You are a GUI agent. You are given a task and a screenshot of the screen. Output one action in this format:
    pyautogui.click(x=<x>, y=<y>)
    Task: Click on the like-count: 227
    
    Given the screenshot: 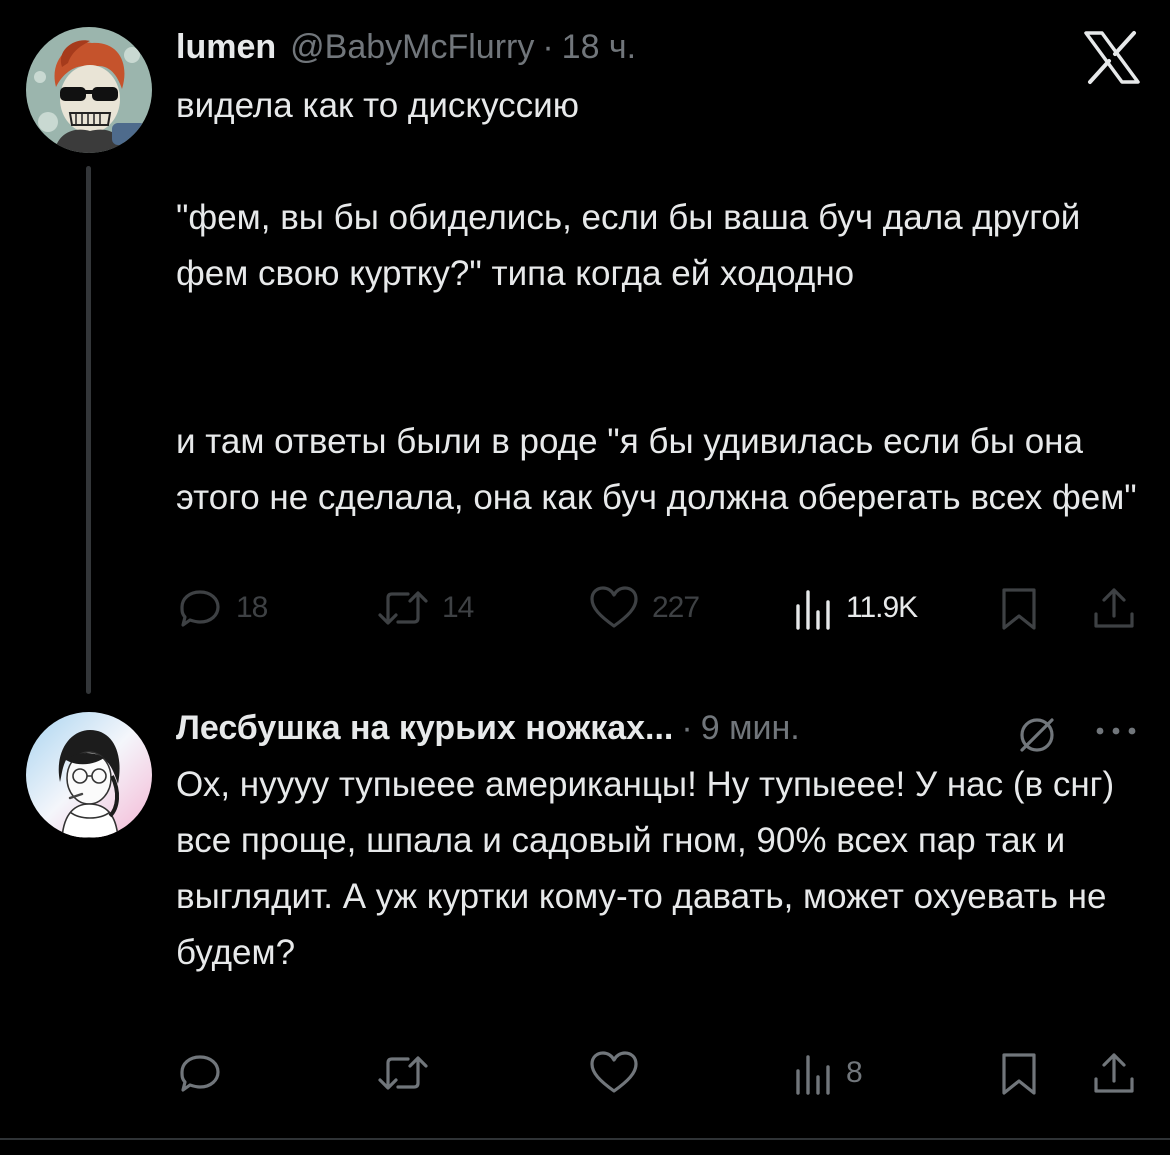 What is the action you would take?
    pyautogui.click(x=676, y=607)
    